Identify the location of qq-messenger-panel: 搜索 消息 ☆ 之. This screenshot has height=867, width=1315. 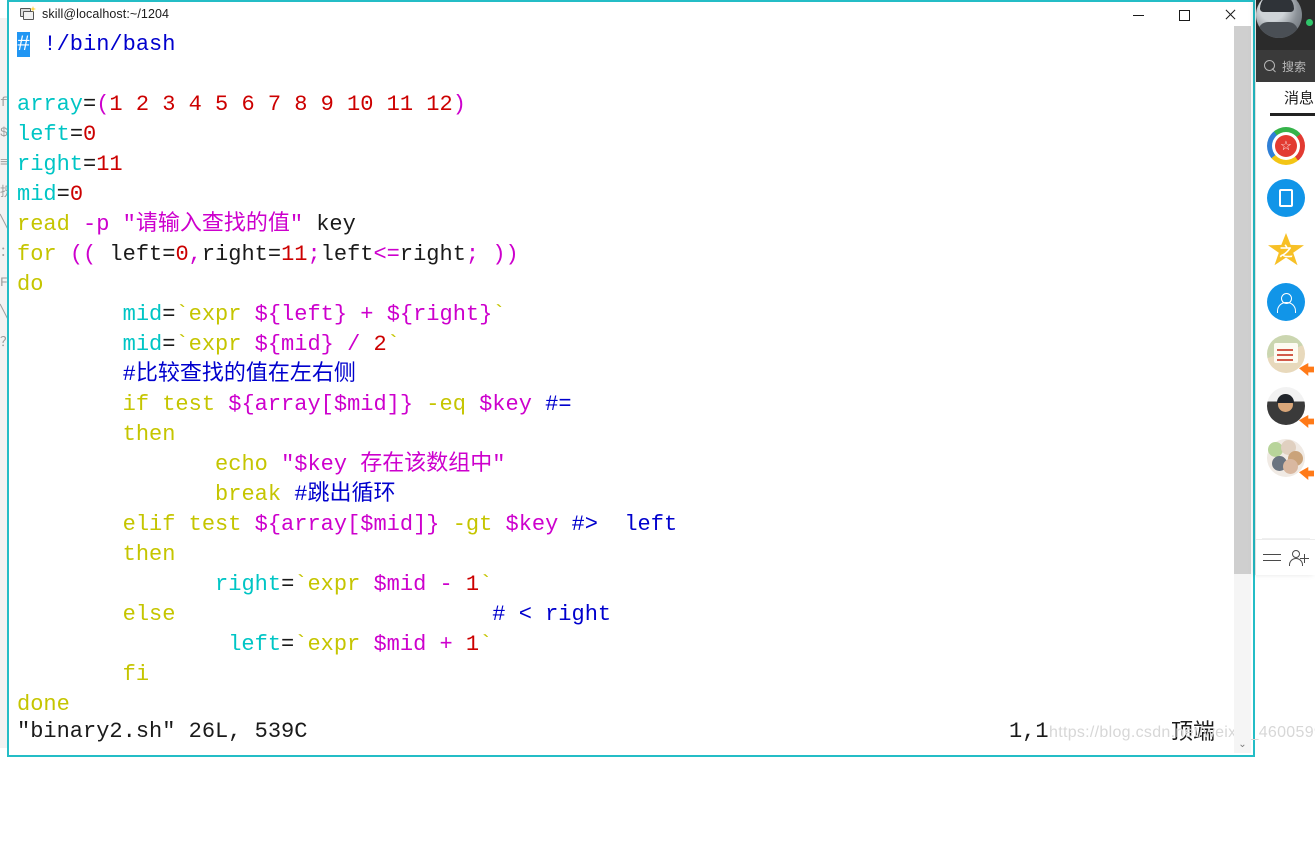
(1285, 287).